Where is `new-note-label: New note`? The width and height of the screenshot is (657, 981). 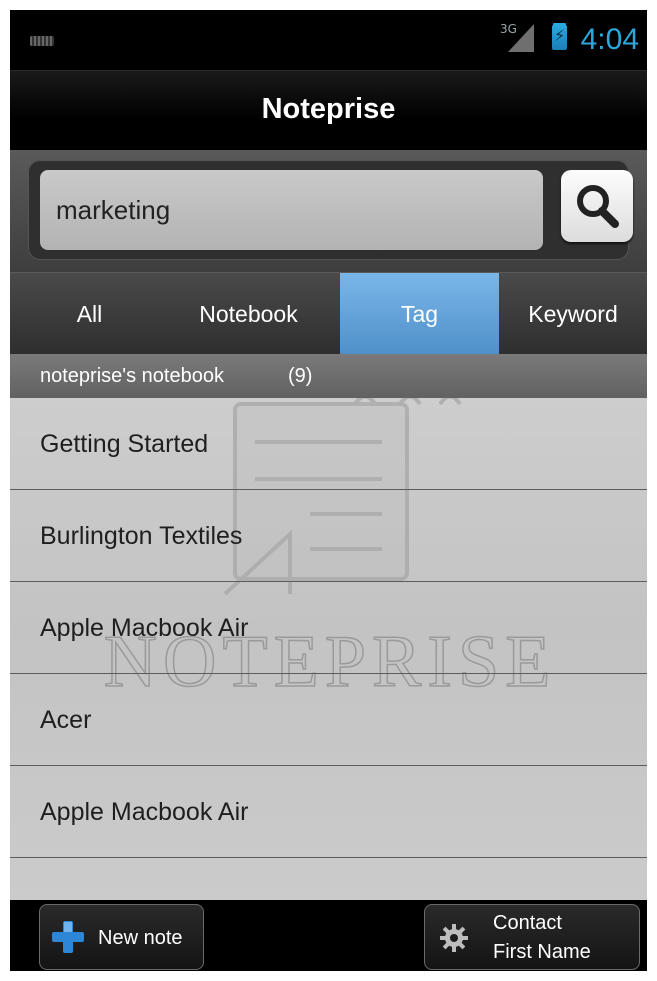 new-note-label: New note is located at coordinates (140, 938).